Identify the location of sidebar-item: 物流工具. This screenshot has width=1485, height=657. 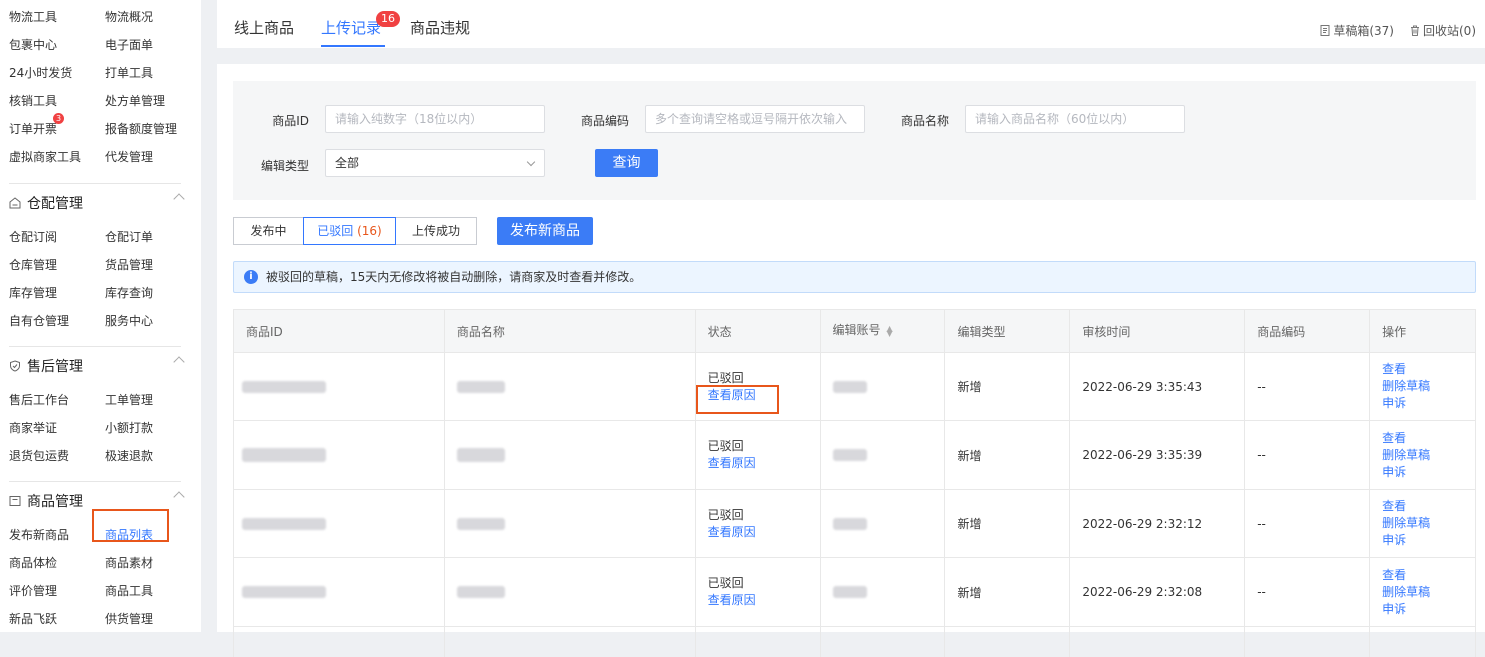
(57, 17).